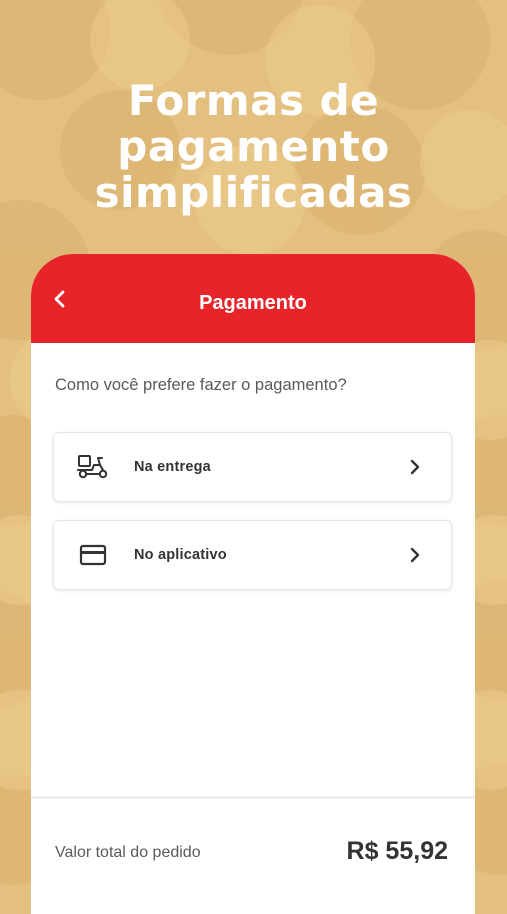  Describe the element at coordinates (253, 192) in the screenshot. I see `headline-line: simplificadas` at that location.